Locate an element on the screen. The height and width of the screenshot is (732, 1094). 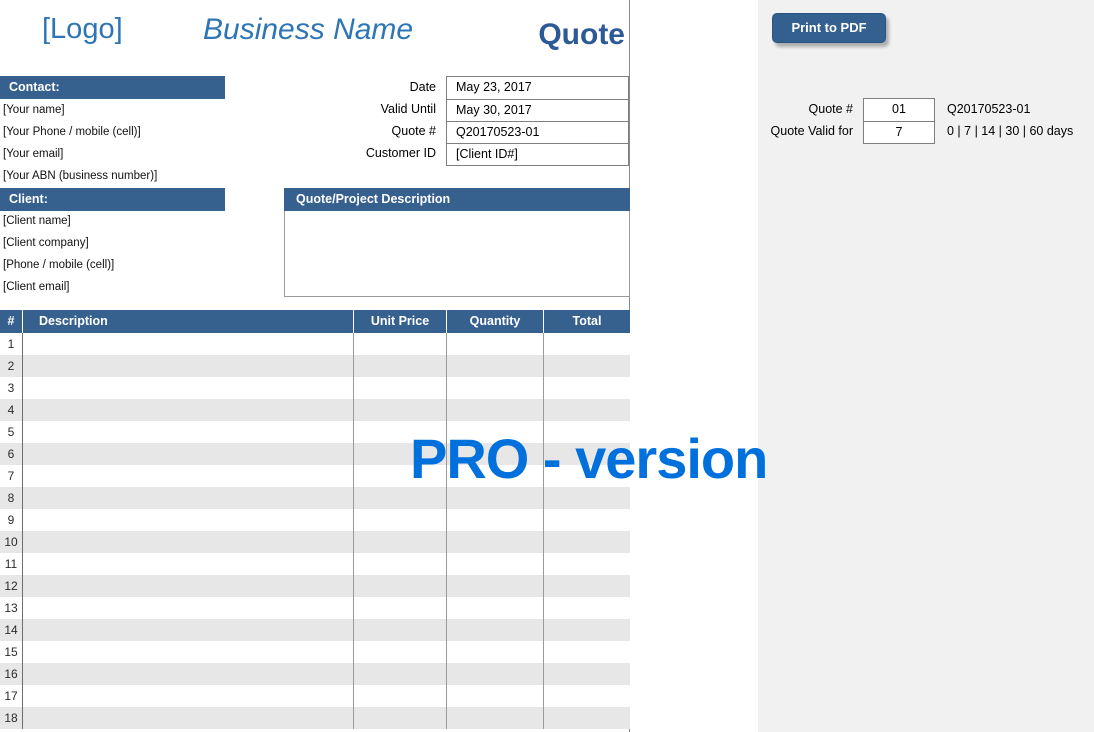
row-number: 1 is located at coordinates (11, 344).